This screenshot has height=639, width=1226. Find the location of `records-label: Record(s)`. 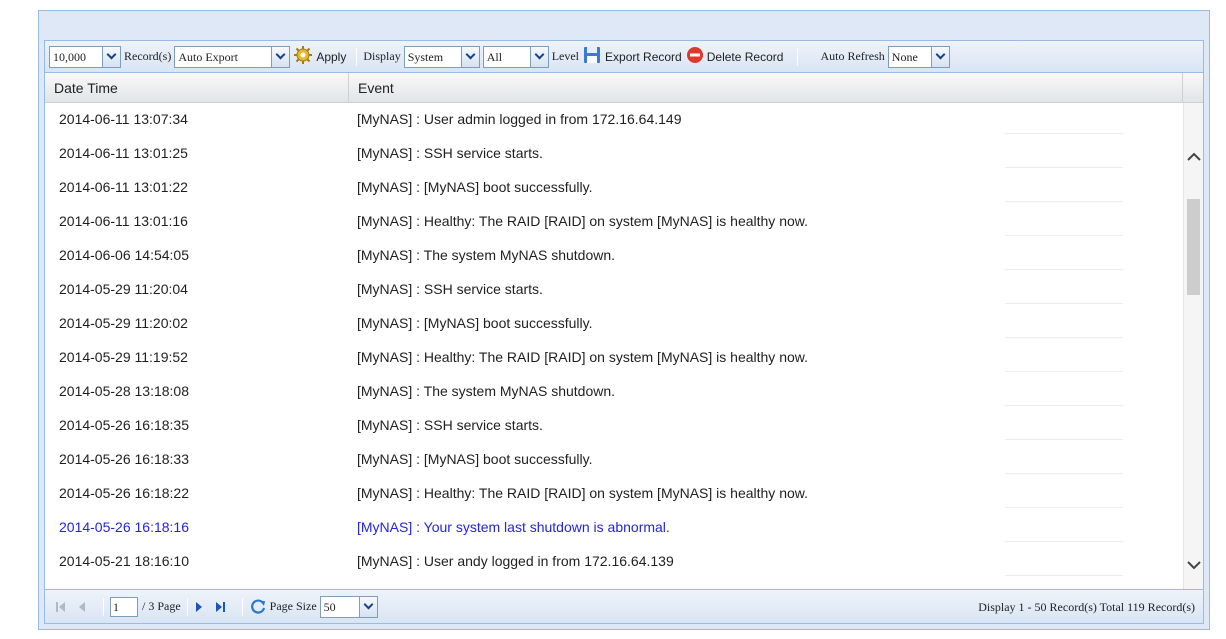

records-label: Record(s) is located at coordinates (148, 56).